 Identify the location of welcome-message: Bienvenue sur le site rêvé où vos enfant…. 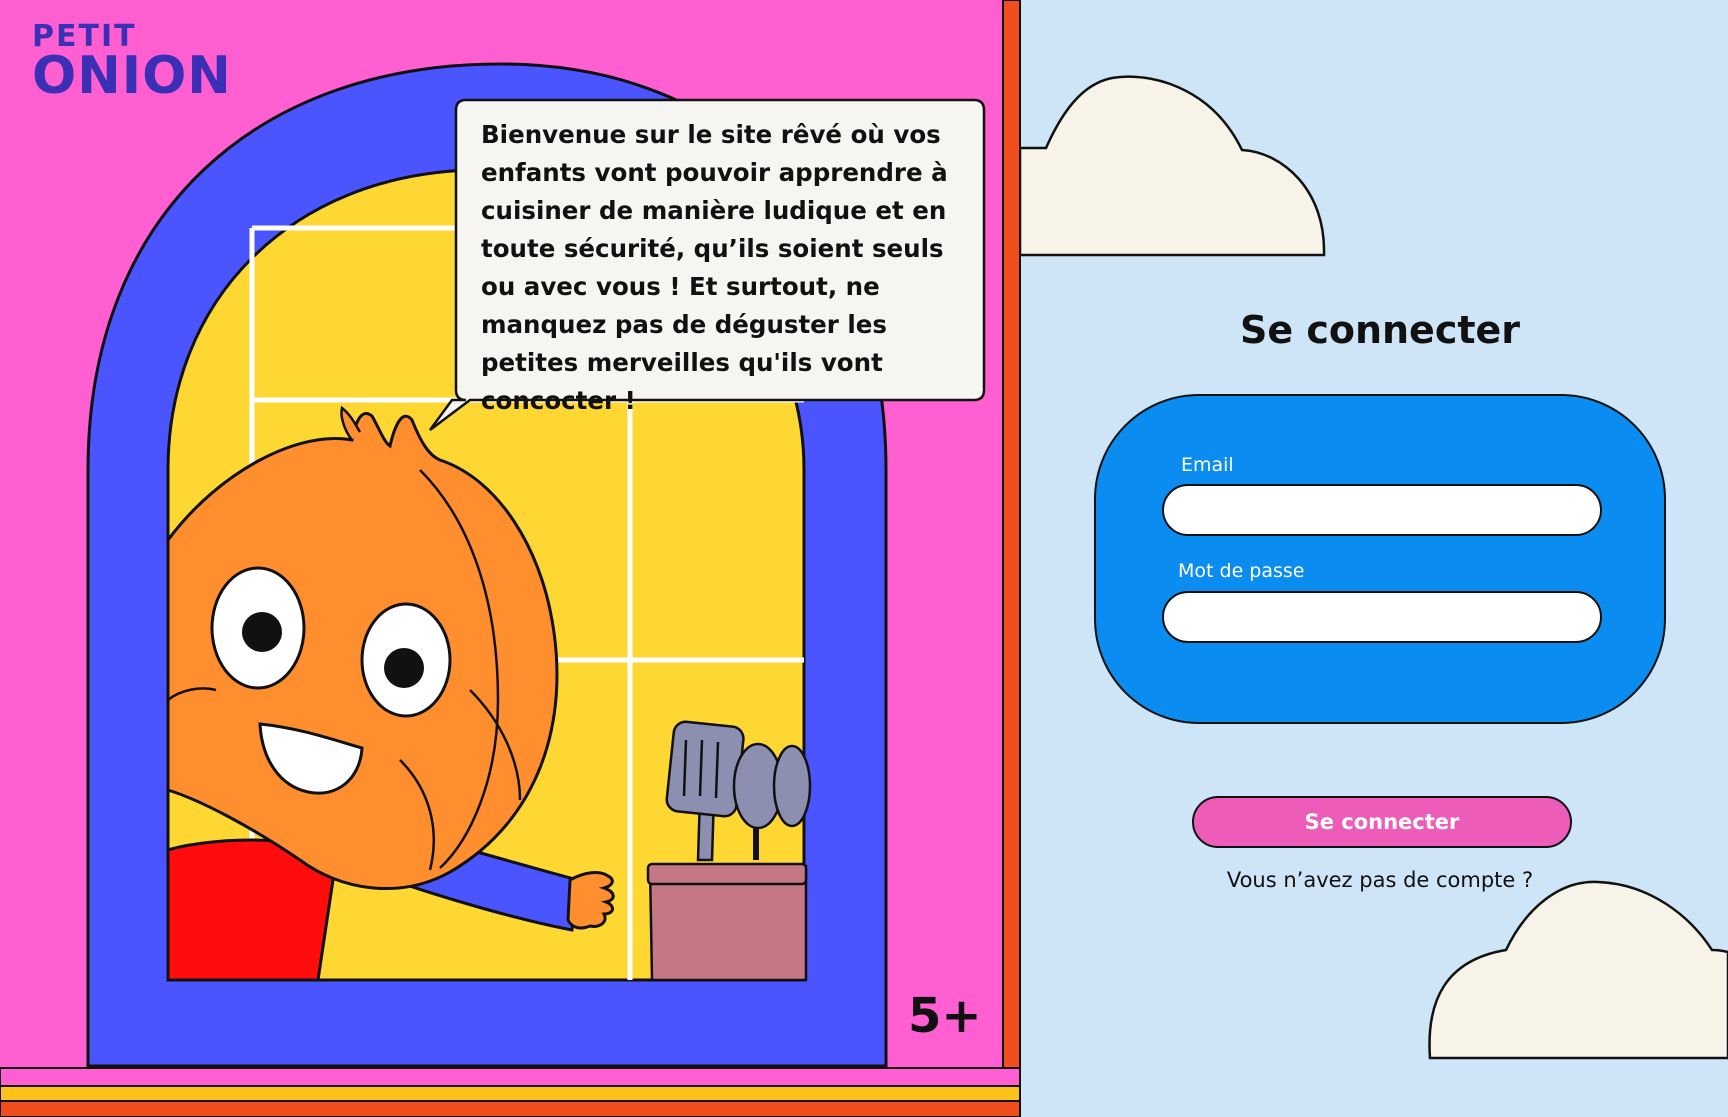
(714, 267).